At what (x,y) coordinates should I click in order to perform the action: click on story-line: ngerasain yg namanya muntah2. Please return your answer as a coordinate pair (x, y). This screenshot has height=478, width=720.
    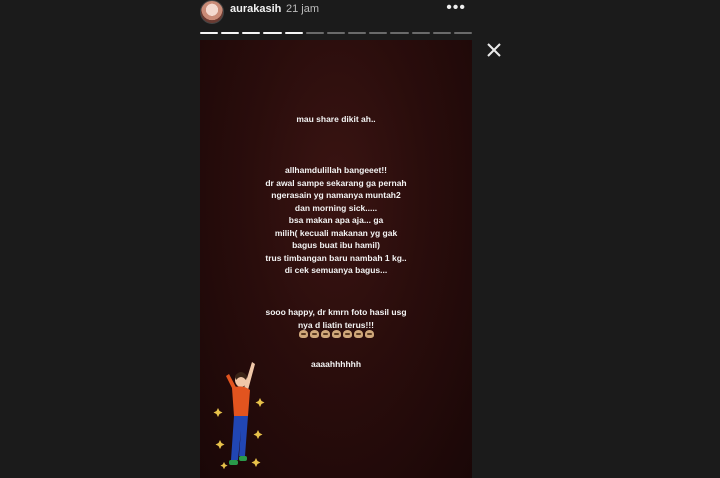
    Looking at the image, I should click on (336, 195).